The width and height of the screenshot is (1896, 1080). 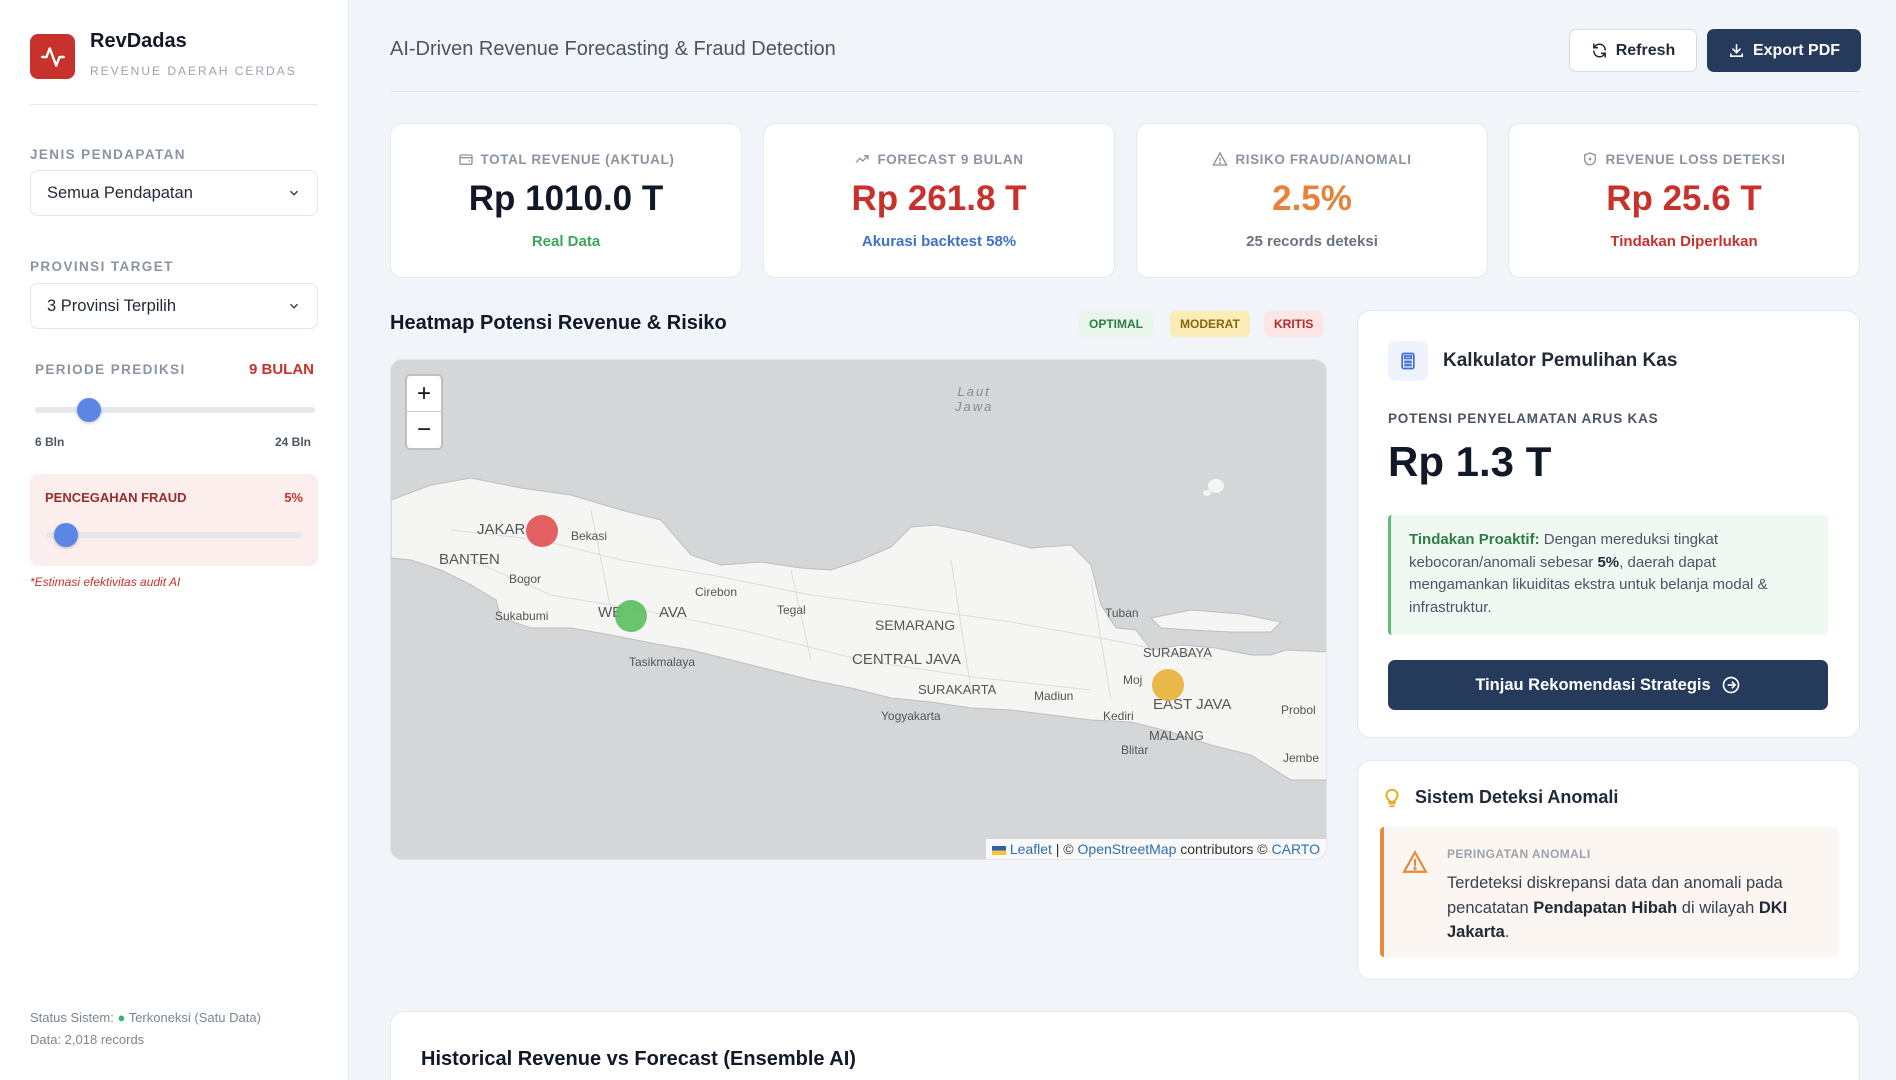 I want to click on logo, so click(x=52, y=56).